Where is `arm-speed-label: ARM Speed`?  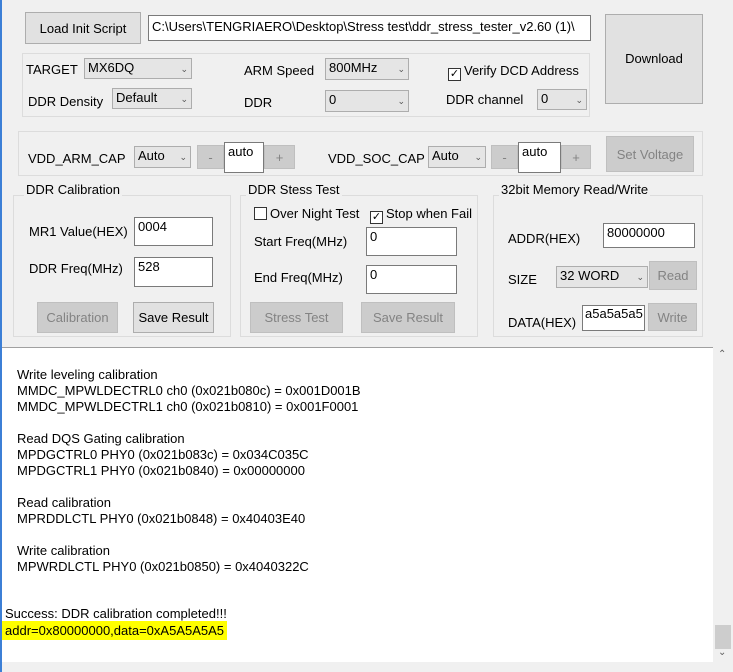
arm-speed-label: ARM Speed is located at coordinates (279, 70).